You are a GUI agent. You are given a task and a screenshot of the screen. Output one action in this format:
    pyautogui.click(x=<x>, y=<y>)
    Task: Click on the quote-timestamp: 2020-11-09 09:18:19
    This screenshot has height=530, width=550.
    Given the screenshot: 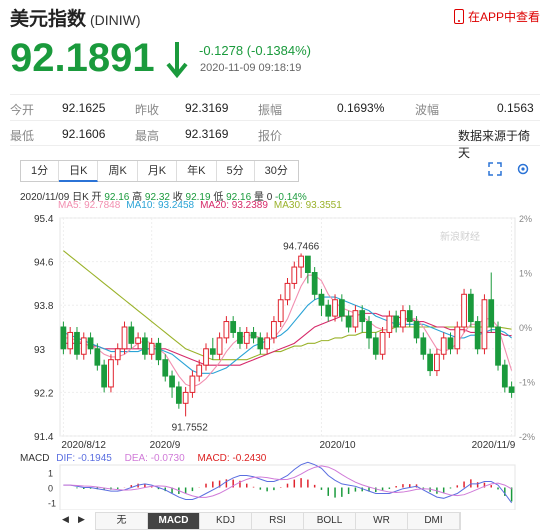 What is the action you would take?
    pyautogui.click(x=251, y=68)
    